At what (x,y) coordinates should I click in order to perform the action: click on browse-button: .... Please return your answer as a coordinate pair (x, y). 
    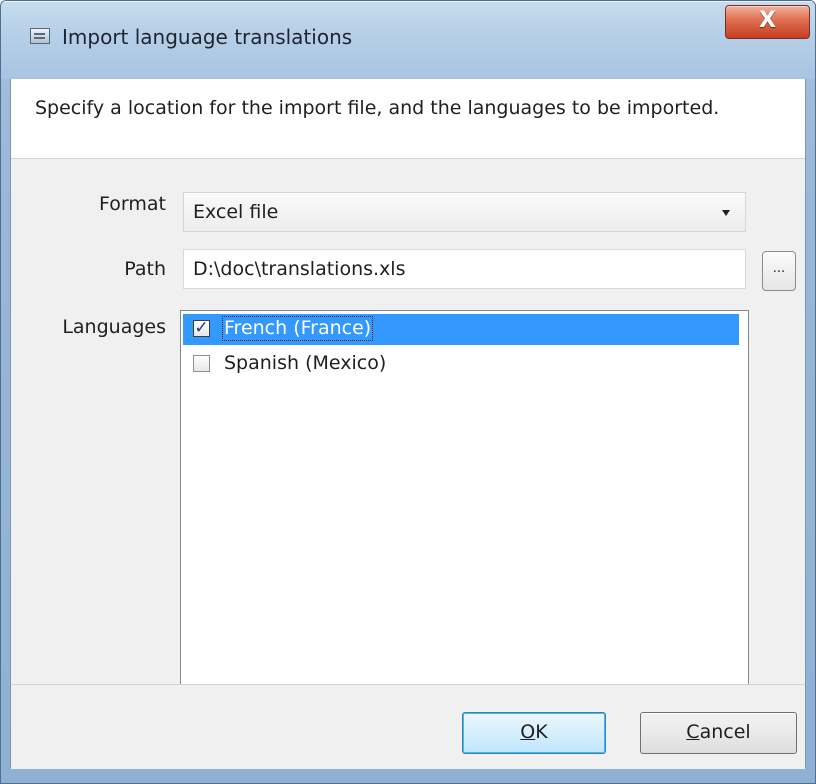
    Looking at the image, I should click on (779, 271).